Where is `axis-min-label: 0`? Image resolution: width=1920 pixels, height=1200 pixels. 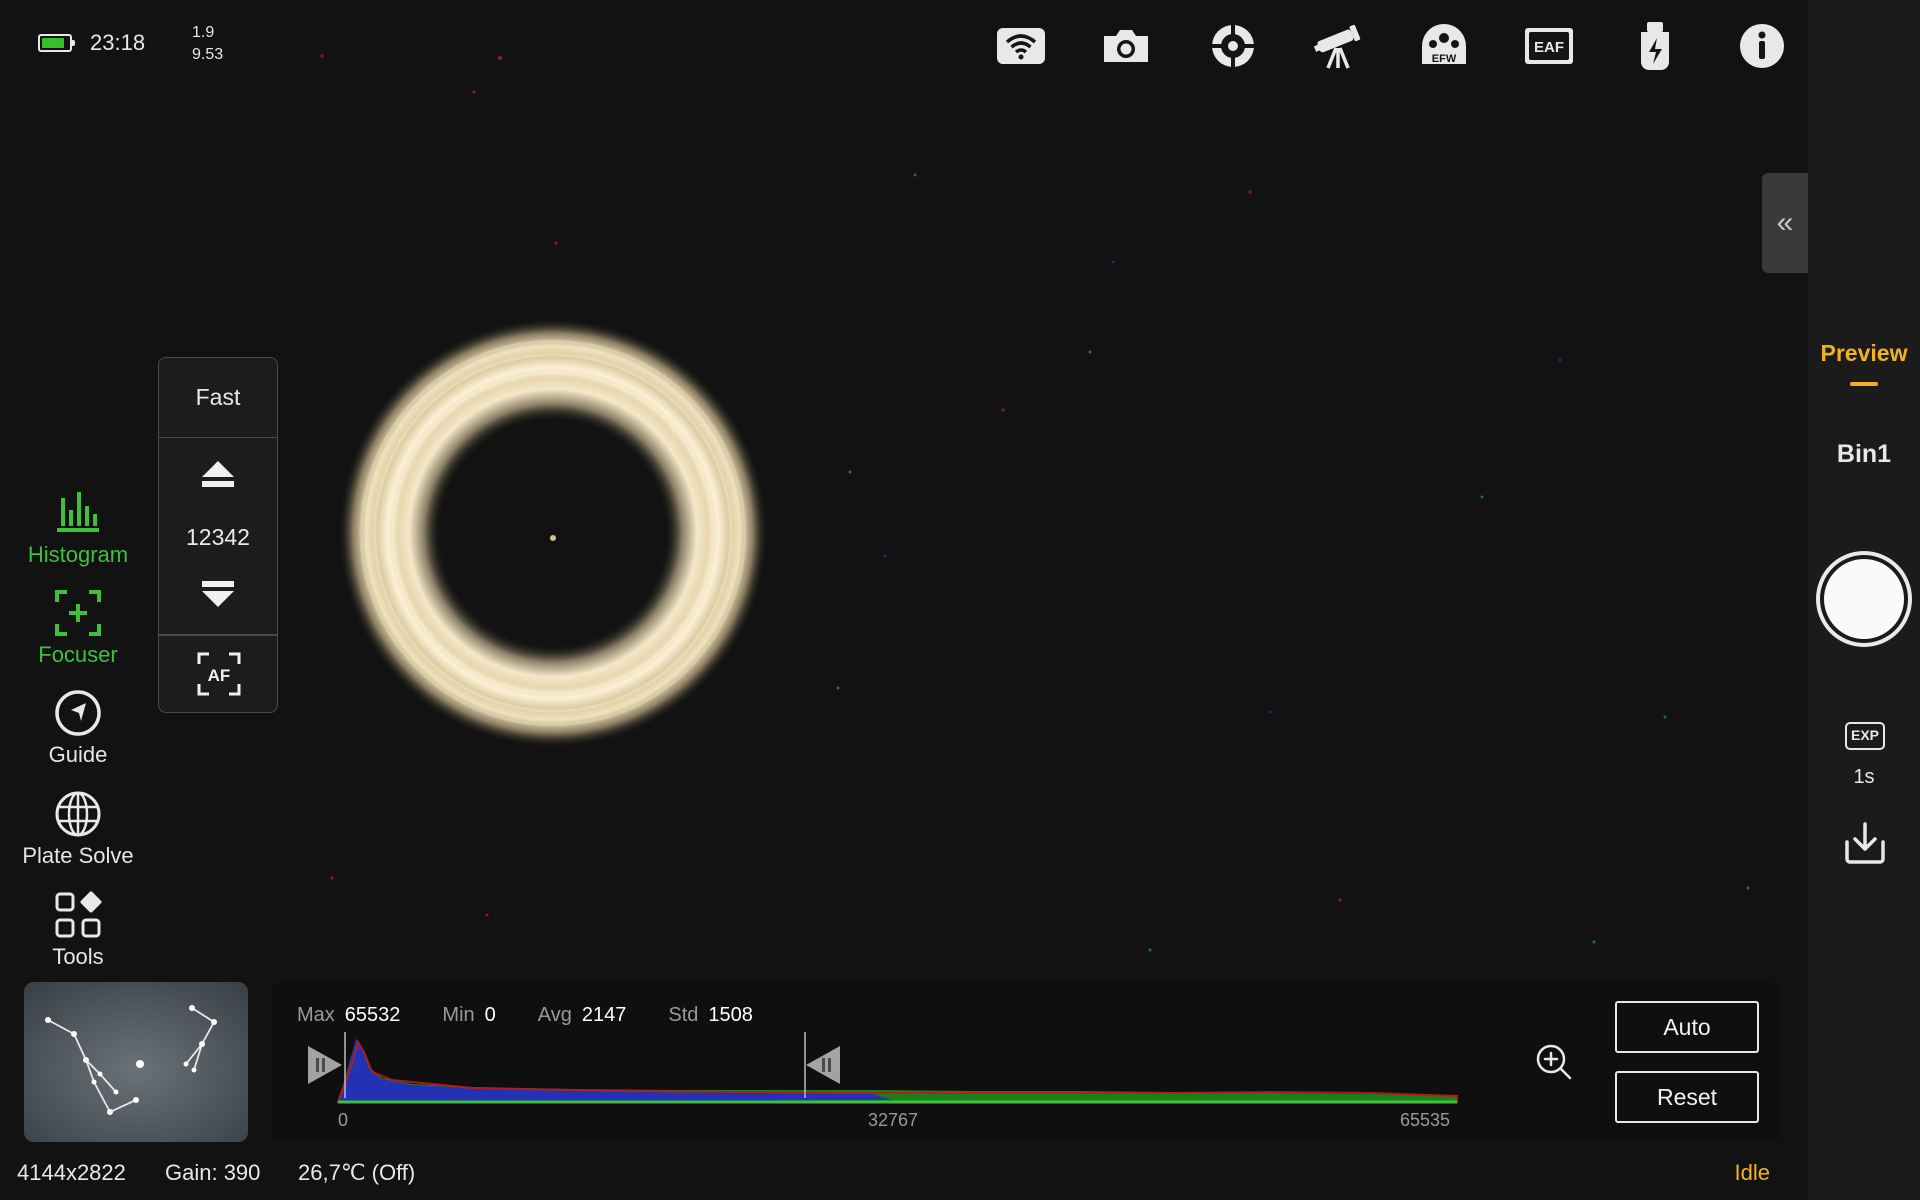 axis-min-label: 0 is located at coordinates (343, 1120).